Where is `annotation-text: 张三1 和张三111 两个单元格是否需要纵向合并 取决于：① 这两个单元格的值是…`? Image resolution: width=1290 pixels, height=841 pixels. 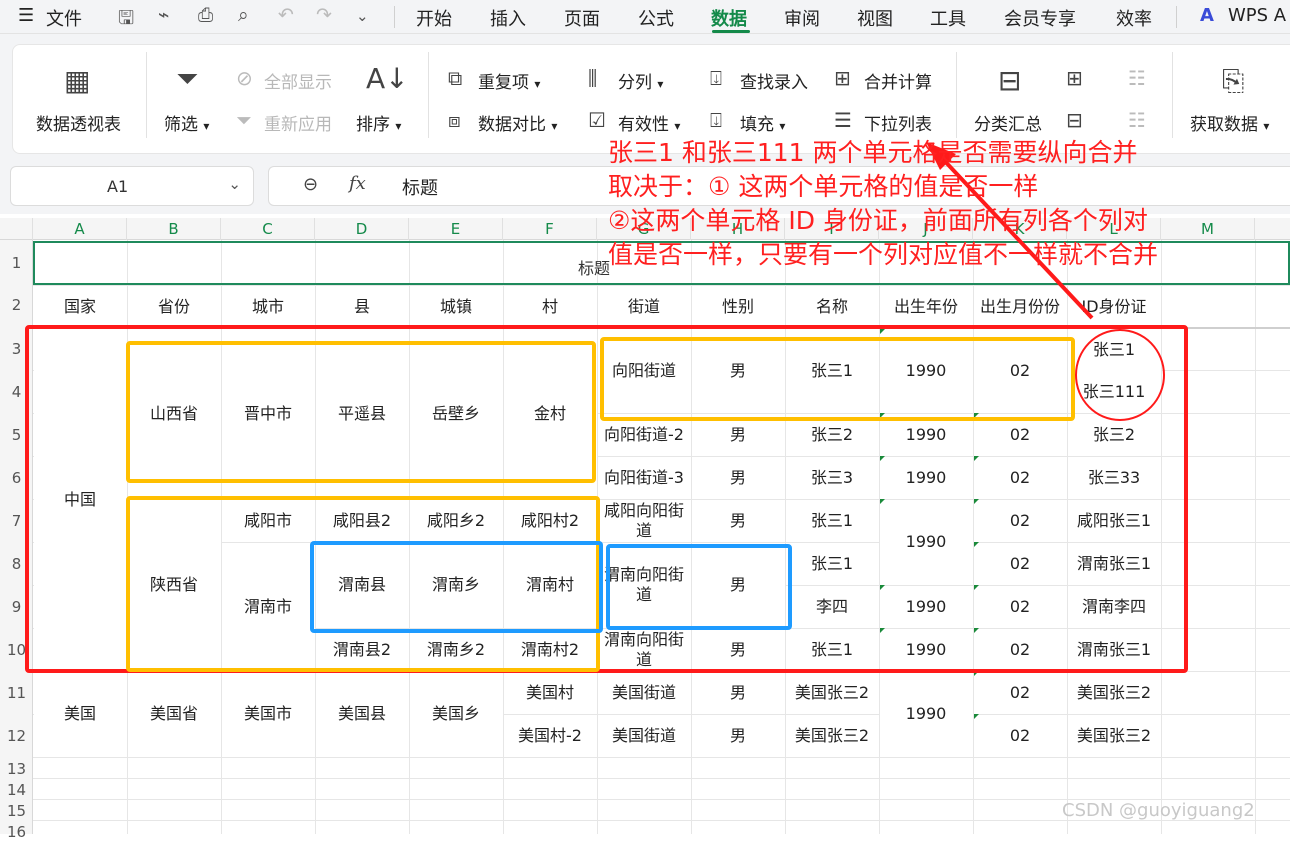 annotation-text: 张三1 和张三111 两个单元格是否需要纵向合并 取决于：① 这两个单元格的值是… is located at coordinates (883, 204).